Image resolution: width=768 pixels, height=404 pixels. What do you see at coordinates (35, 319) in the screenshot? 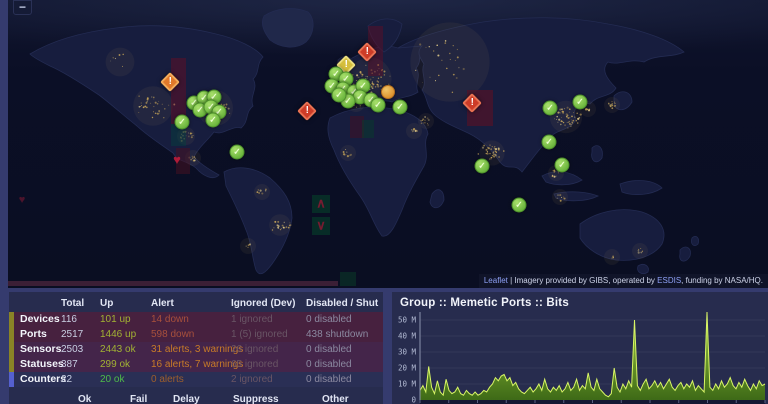
I see `row-label: Devices` at bounding box center [35, 319].